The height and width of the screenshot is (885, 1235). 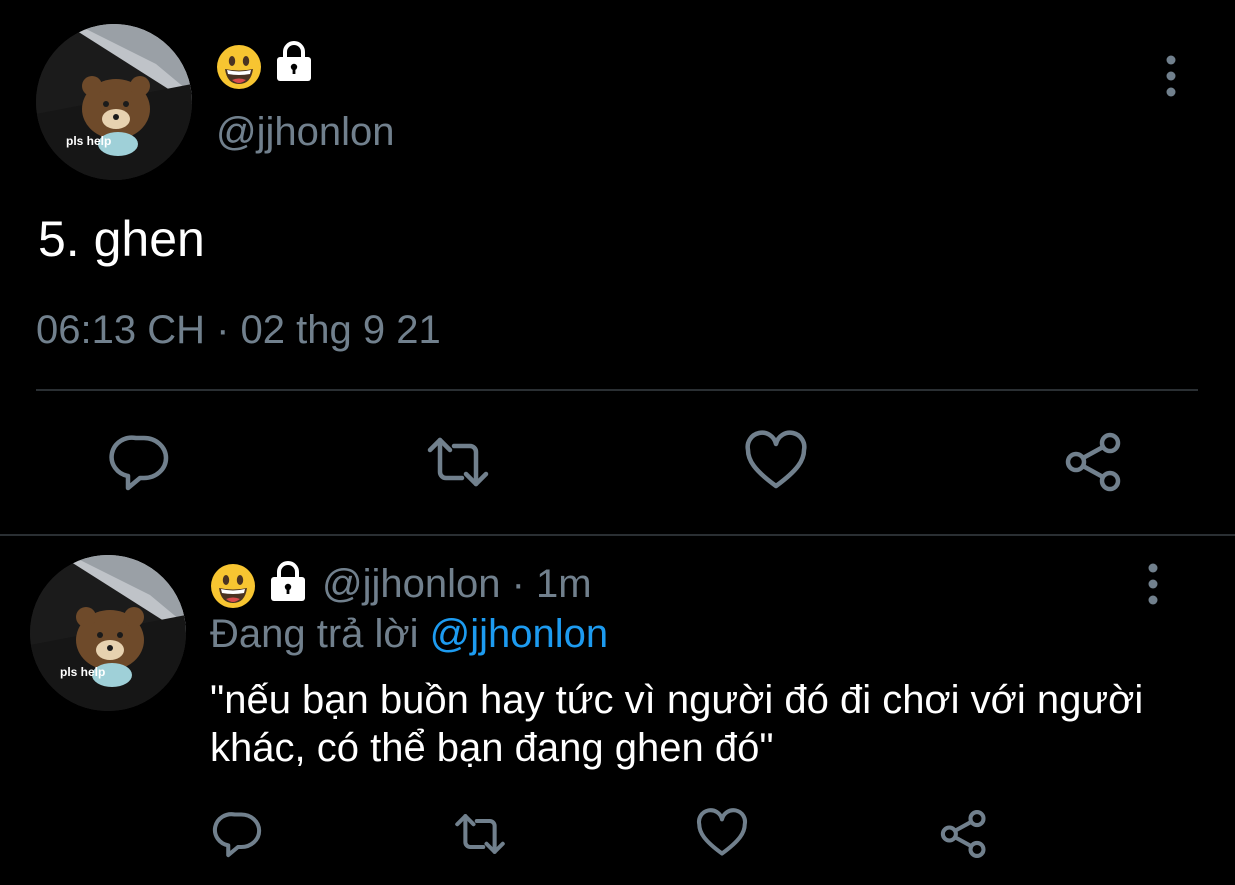 I want to click on replying-to-mention: @jjhonlon, so click(x=519, y=634).